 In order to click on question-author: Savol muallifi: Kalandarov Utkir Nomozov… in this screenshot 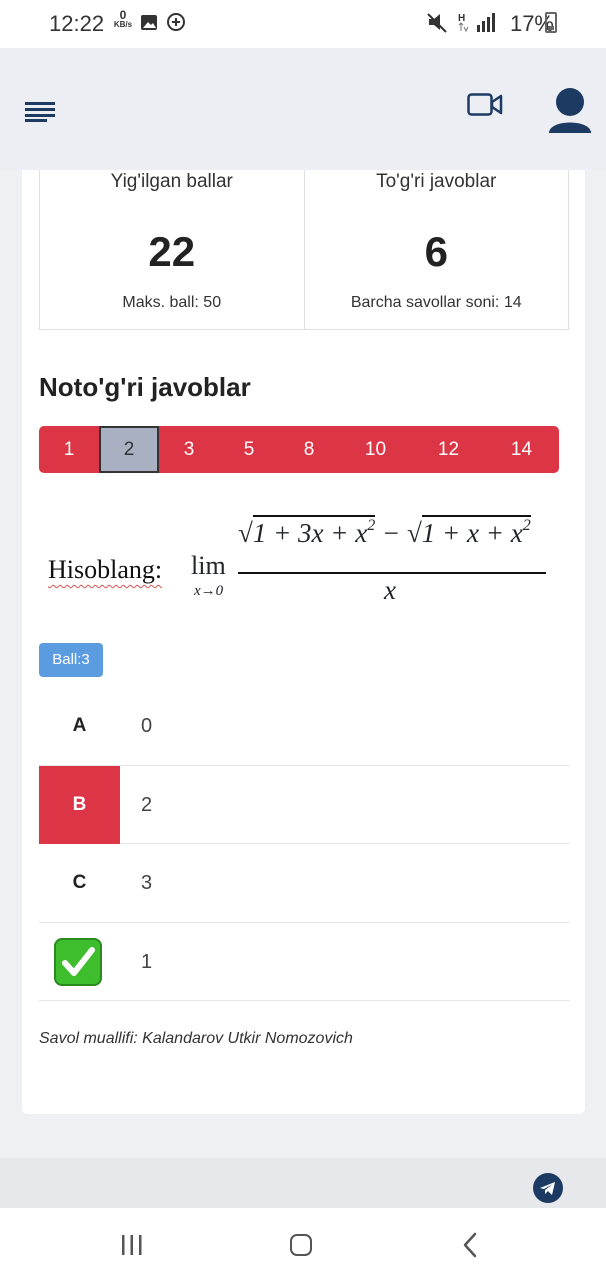, I will do `click(196, 1038)`.